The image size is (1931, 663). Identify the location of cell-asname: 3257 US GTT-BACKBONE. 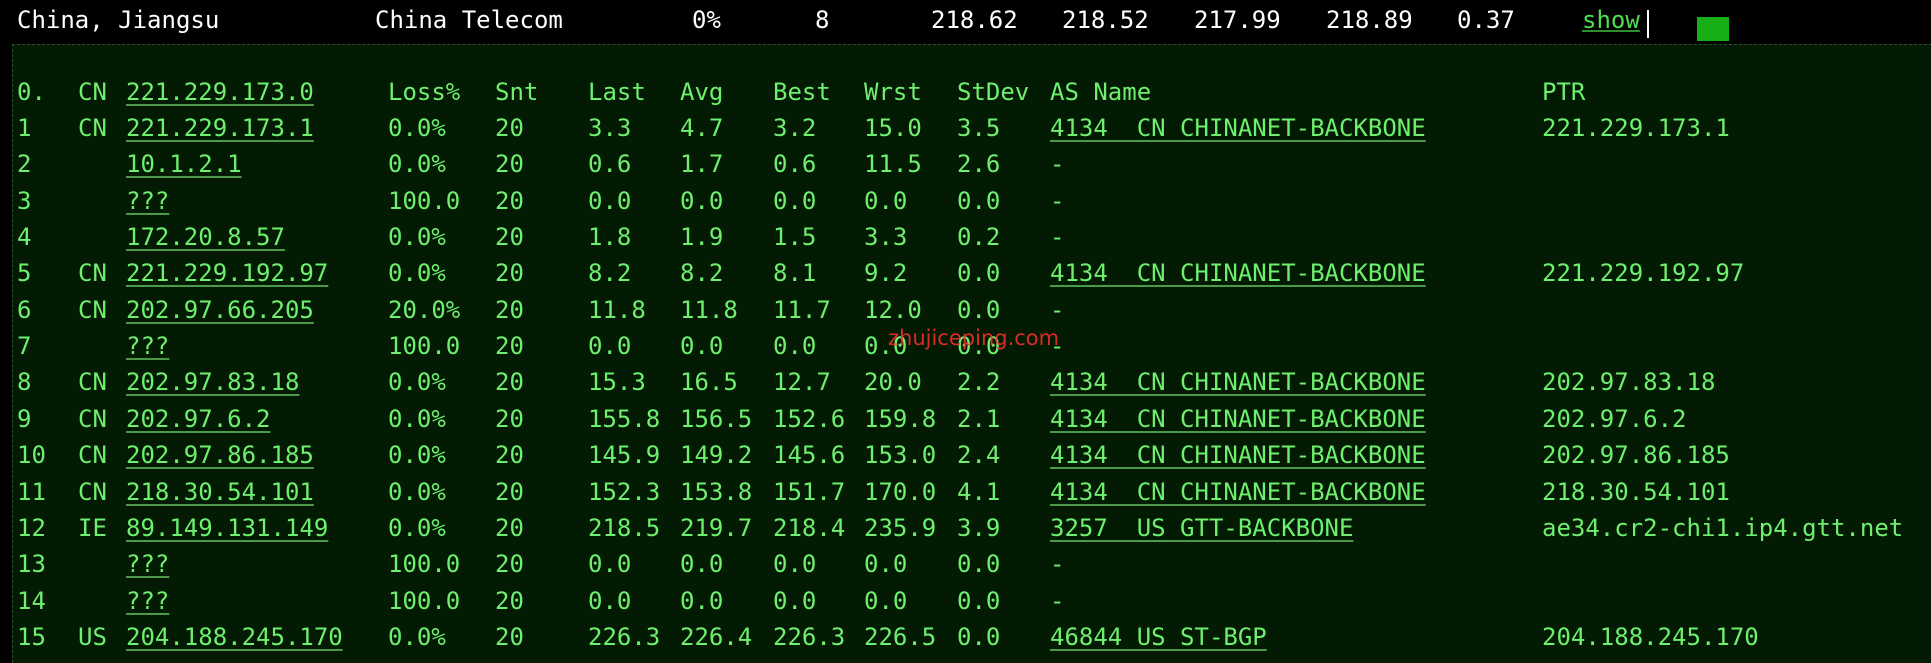
(1201, 528).